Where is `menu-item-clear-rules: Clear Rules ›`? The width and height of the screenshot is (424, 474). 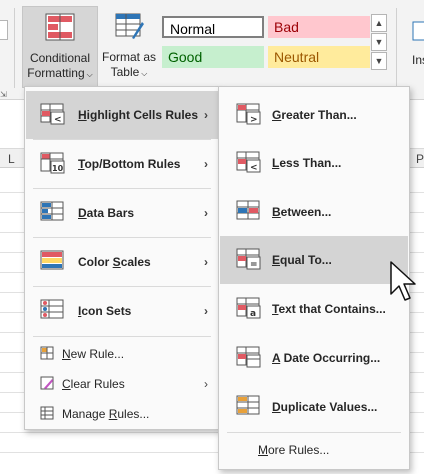 menu-item-clear-rules: Clear Rules › is located at coordinates (122, 384).